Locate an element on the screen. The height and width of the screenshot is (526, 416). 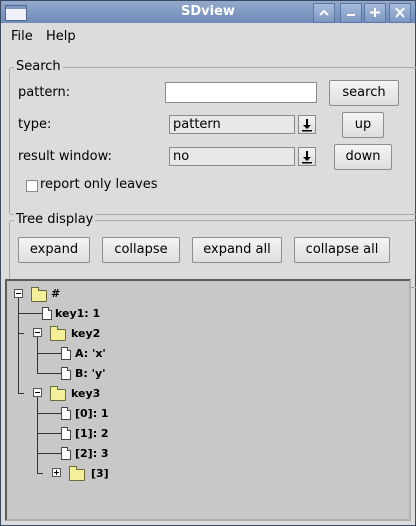
menu-bar: File Help is located at coordinates (208, 36).